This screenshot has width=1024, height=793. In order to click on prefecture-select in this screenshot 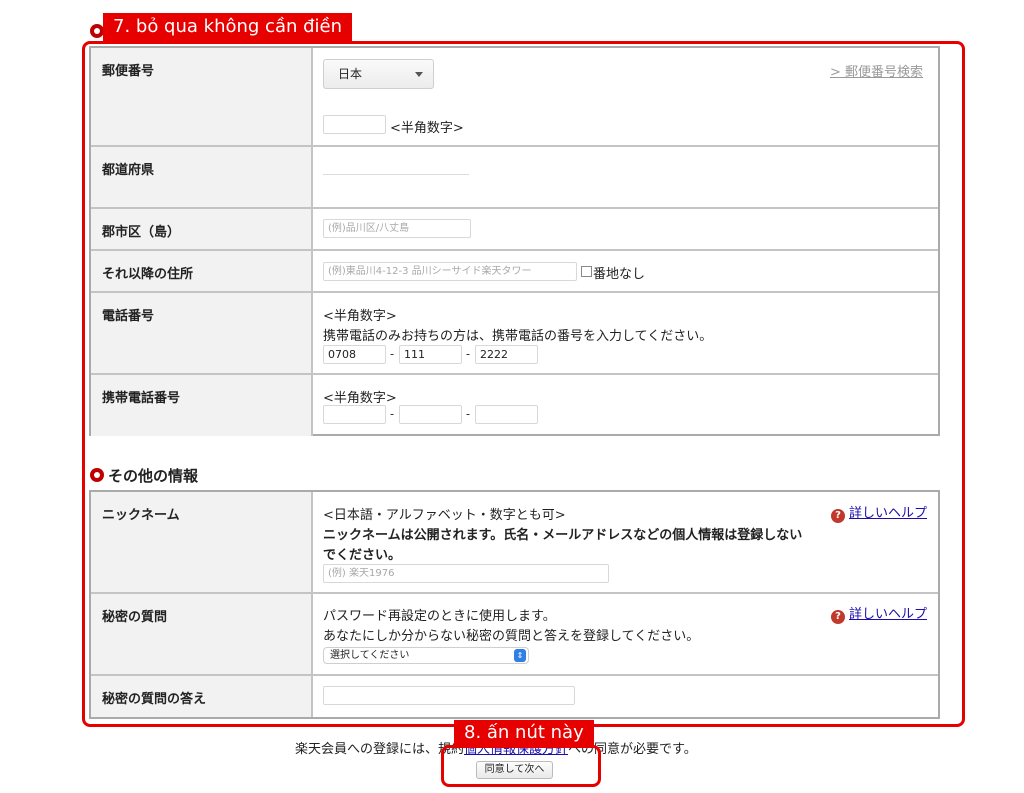, I will do `click(396, 165)`.